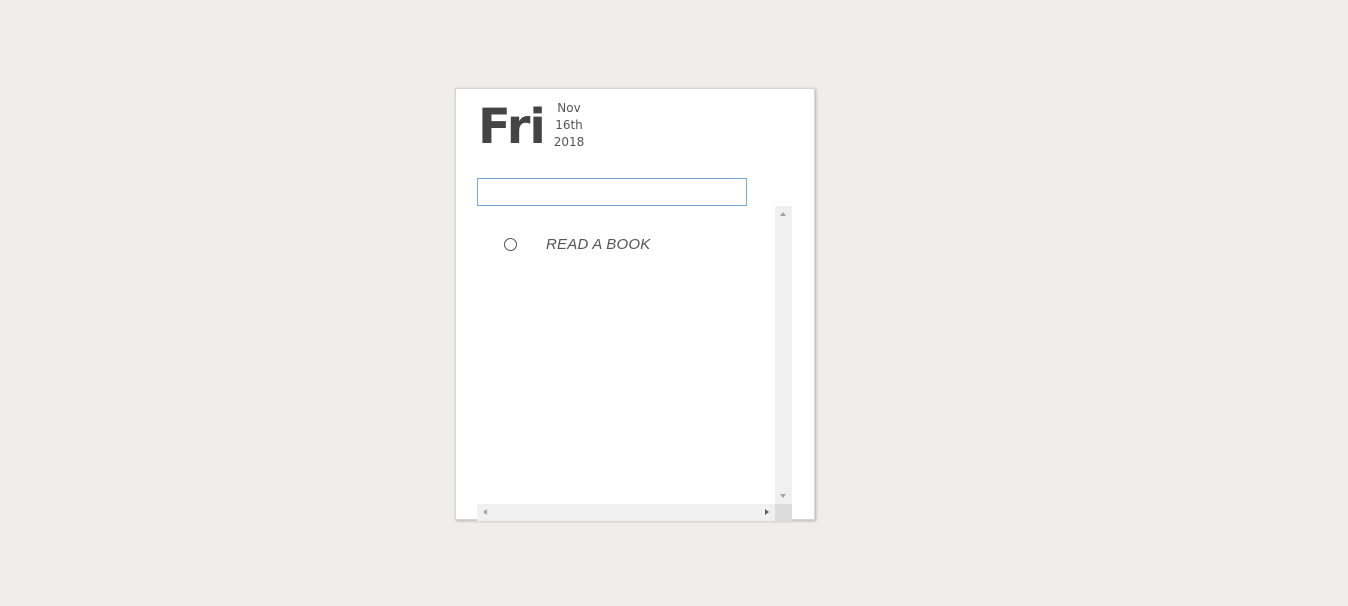  Describe the element at coordinates (783, 355) in the screenshot. I see `vertical-scrollbar` at that location.